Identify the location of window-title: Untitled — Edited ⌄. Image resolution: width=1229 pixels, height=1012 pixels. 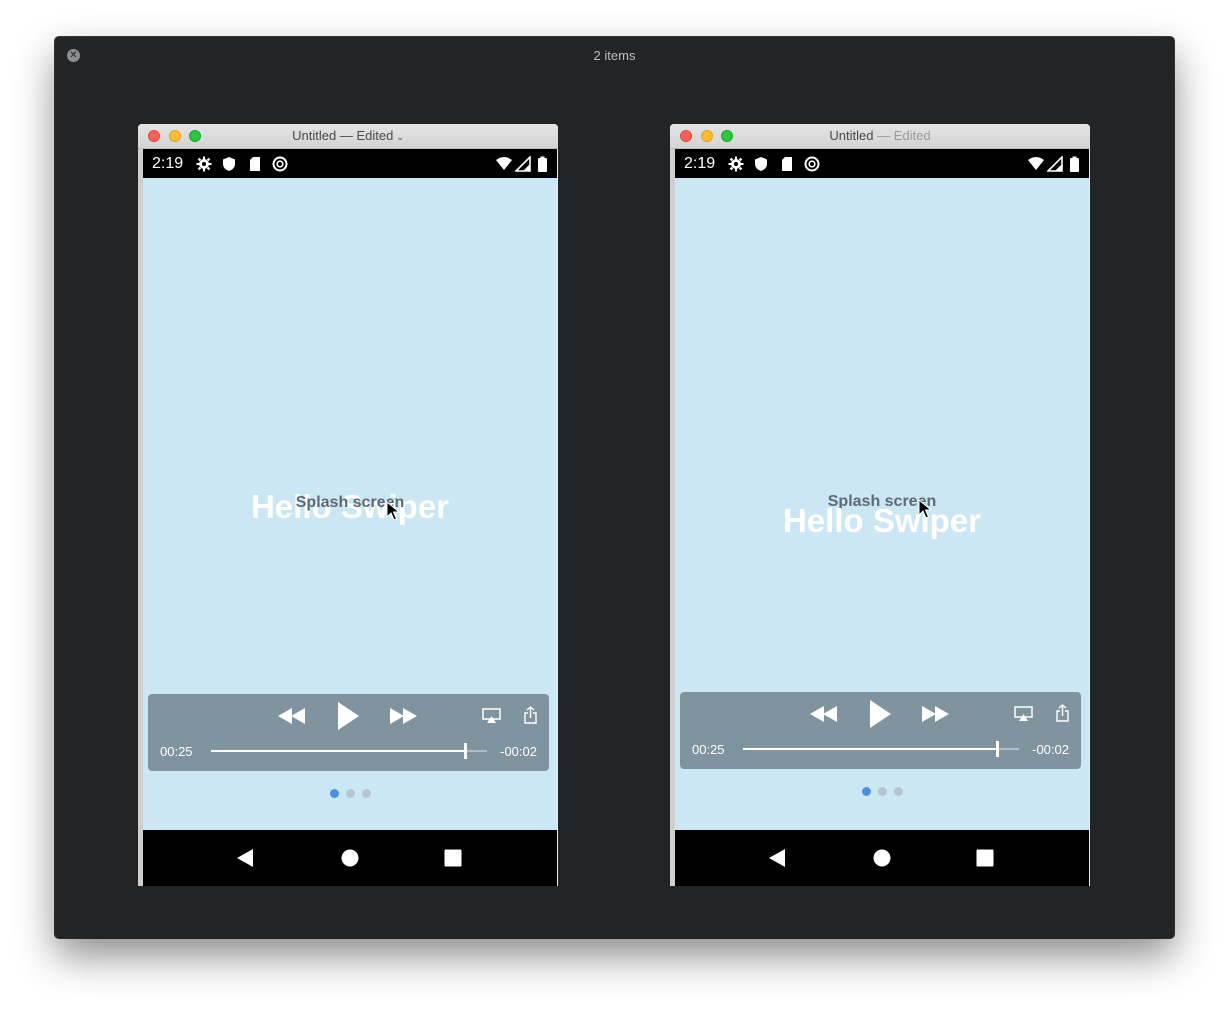
(348, 135).